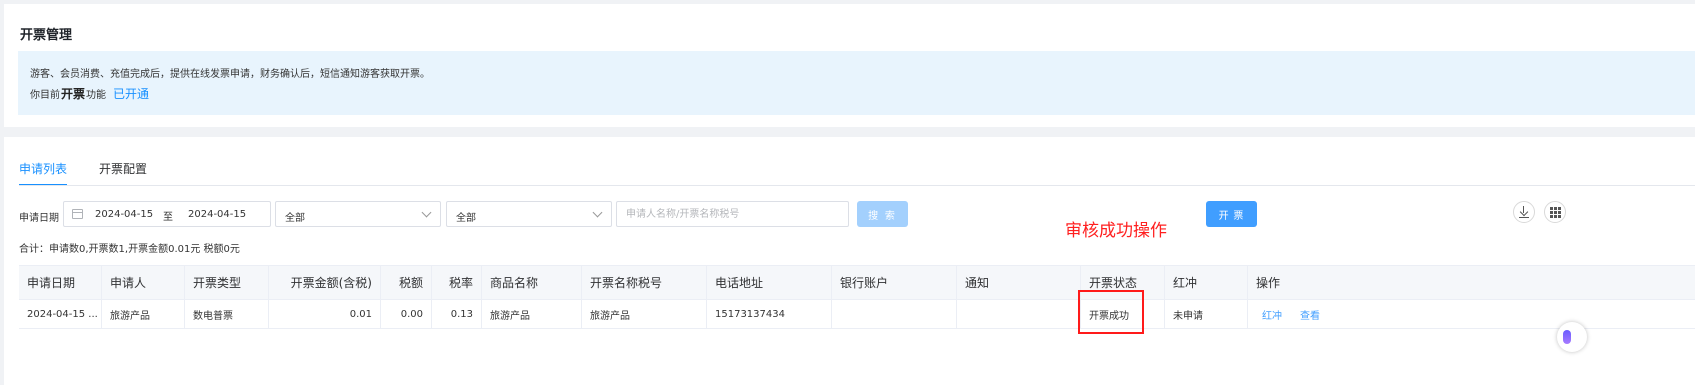 The width and height of the screenshot is (1695, 385). I want to click on search-input, so click(732, 214).